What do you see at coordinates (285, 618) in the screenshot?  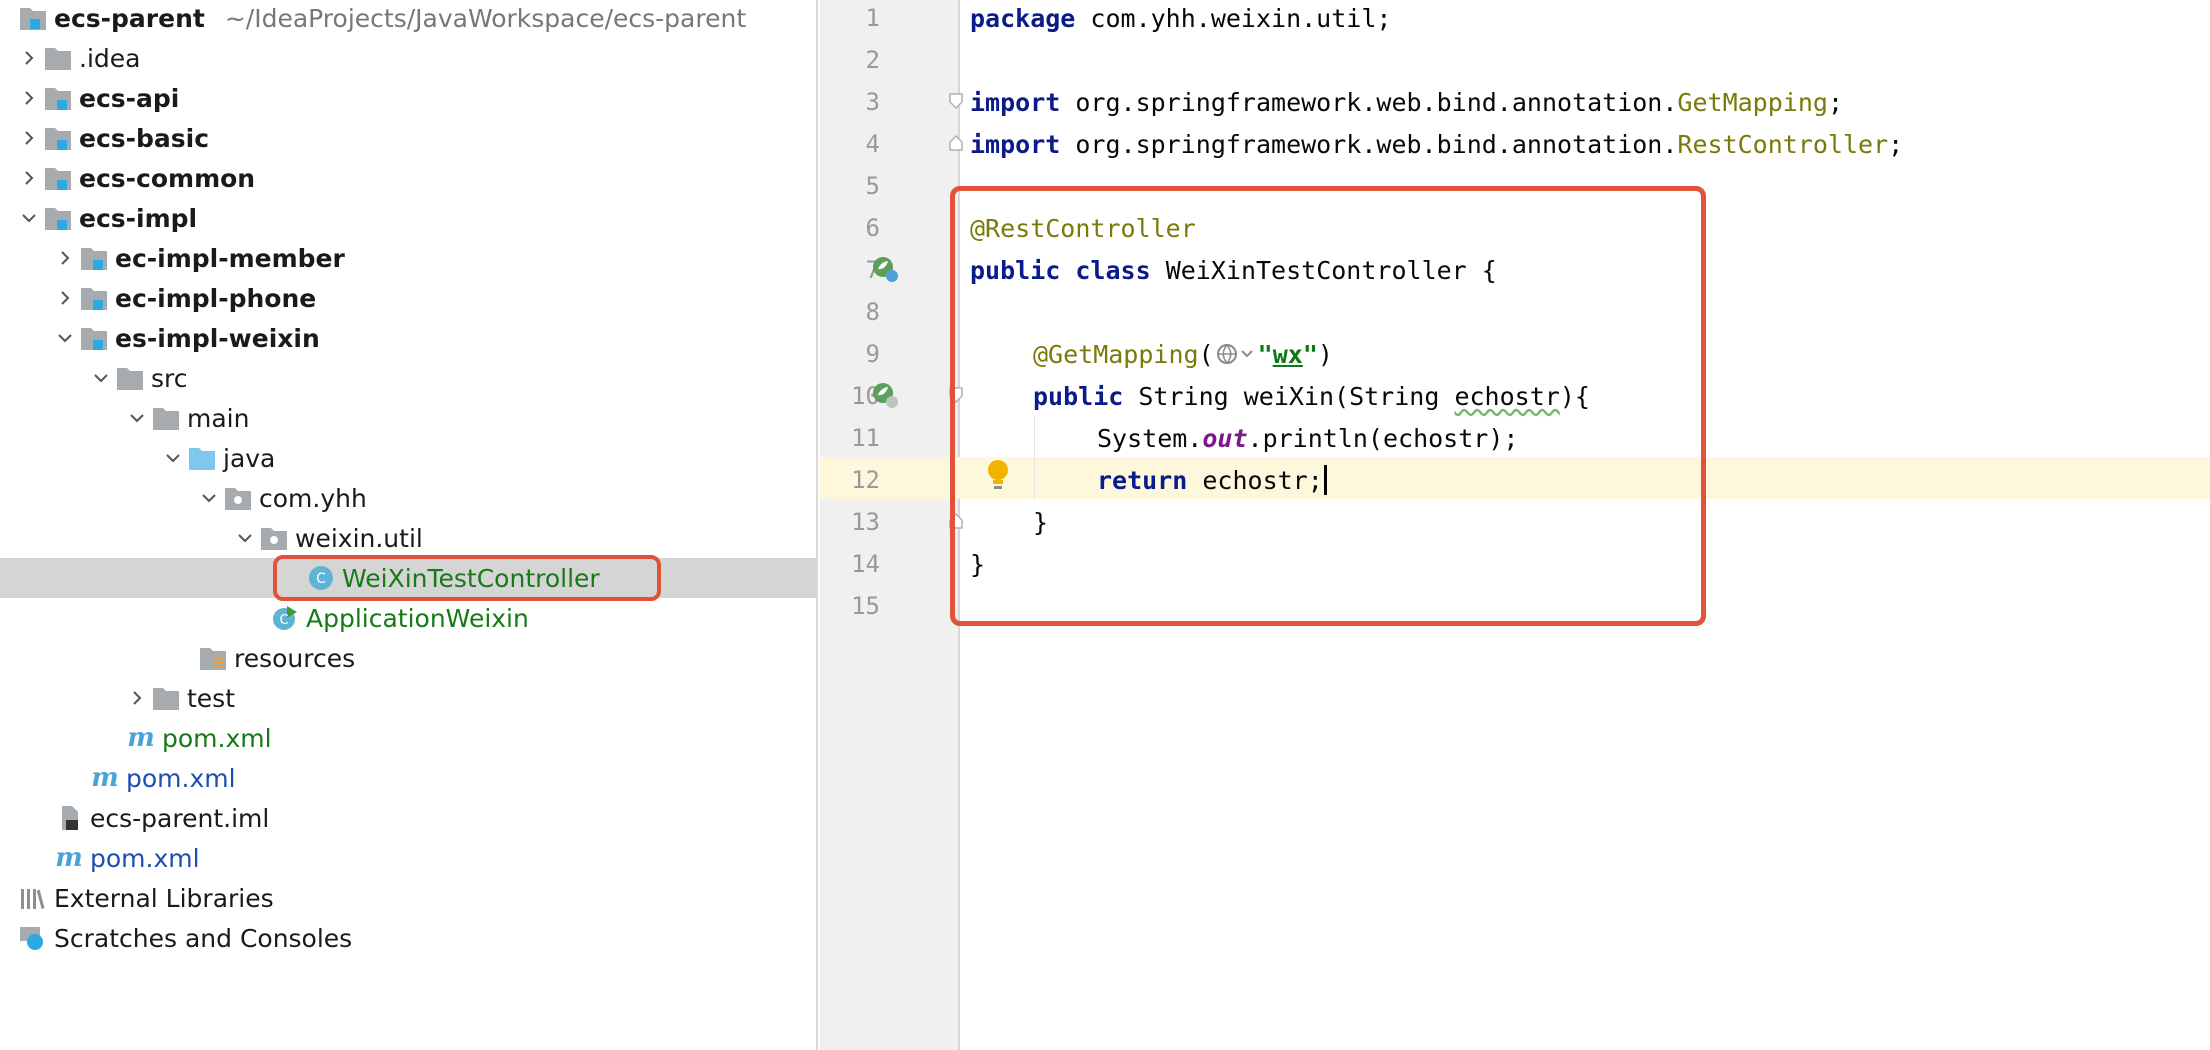 I see `spring-boot-class-icon: C` at bounding box center [285, 618].